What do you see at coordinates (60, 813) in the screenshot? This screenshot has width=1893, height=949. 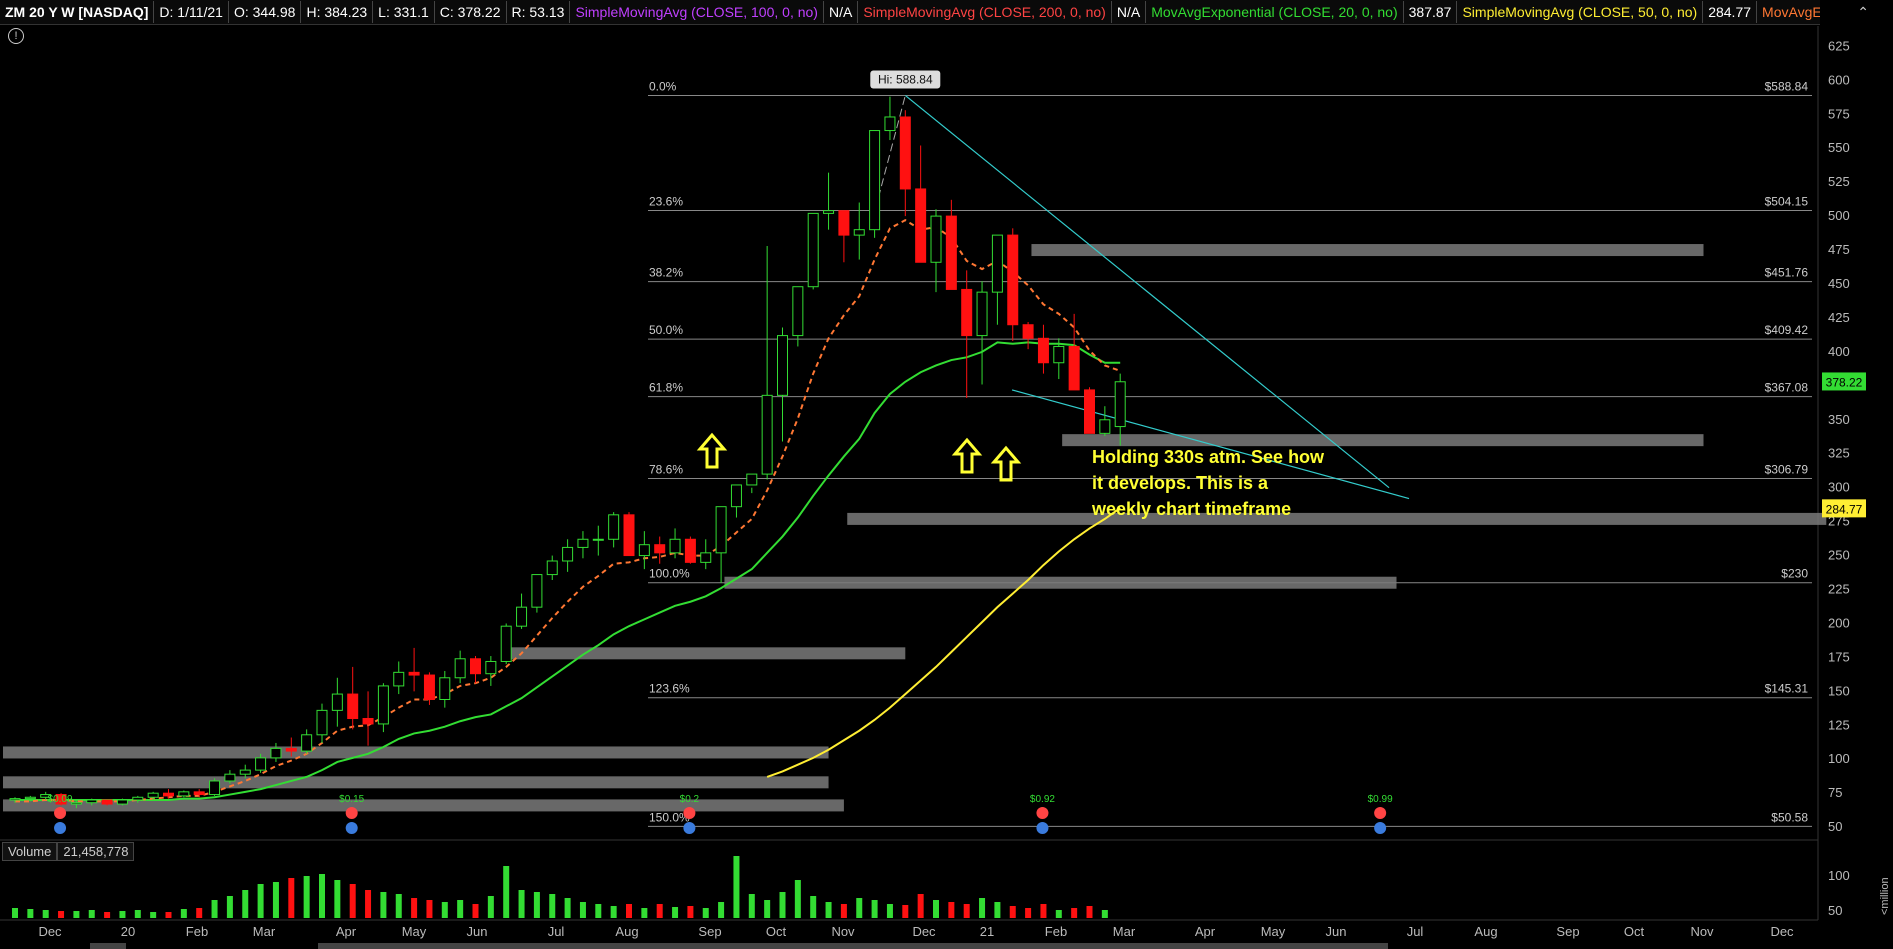 I see `earnings-icon` at bounding box center [60, 813].